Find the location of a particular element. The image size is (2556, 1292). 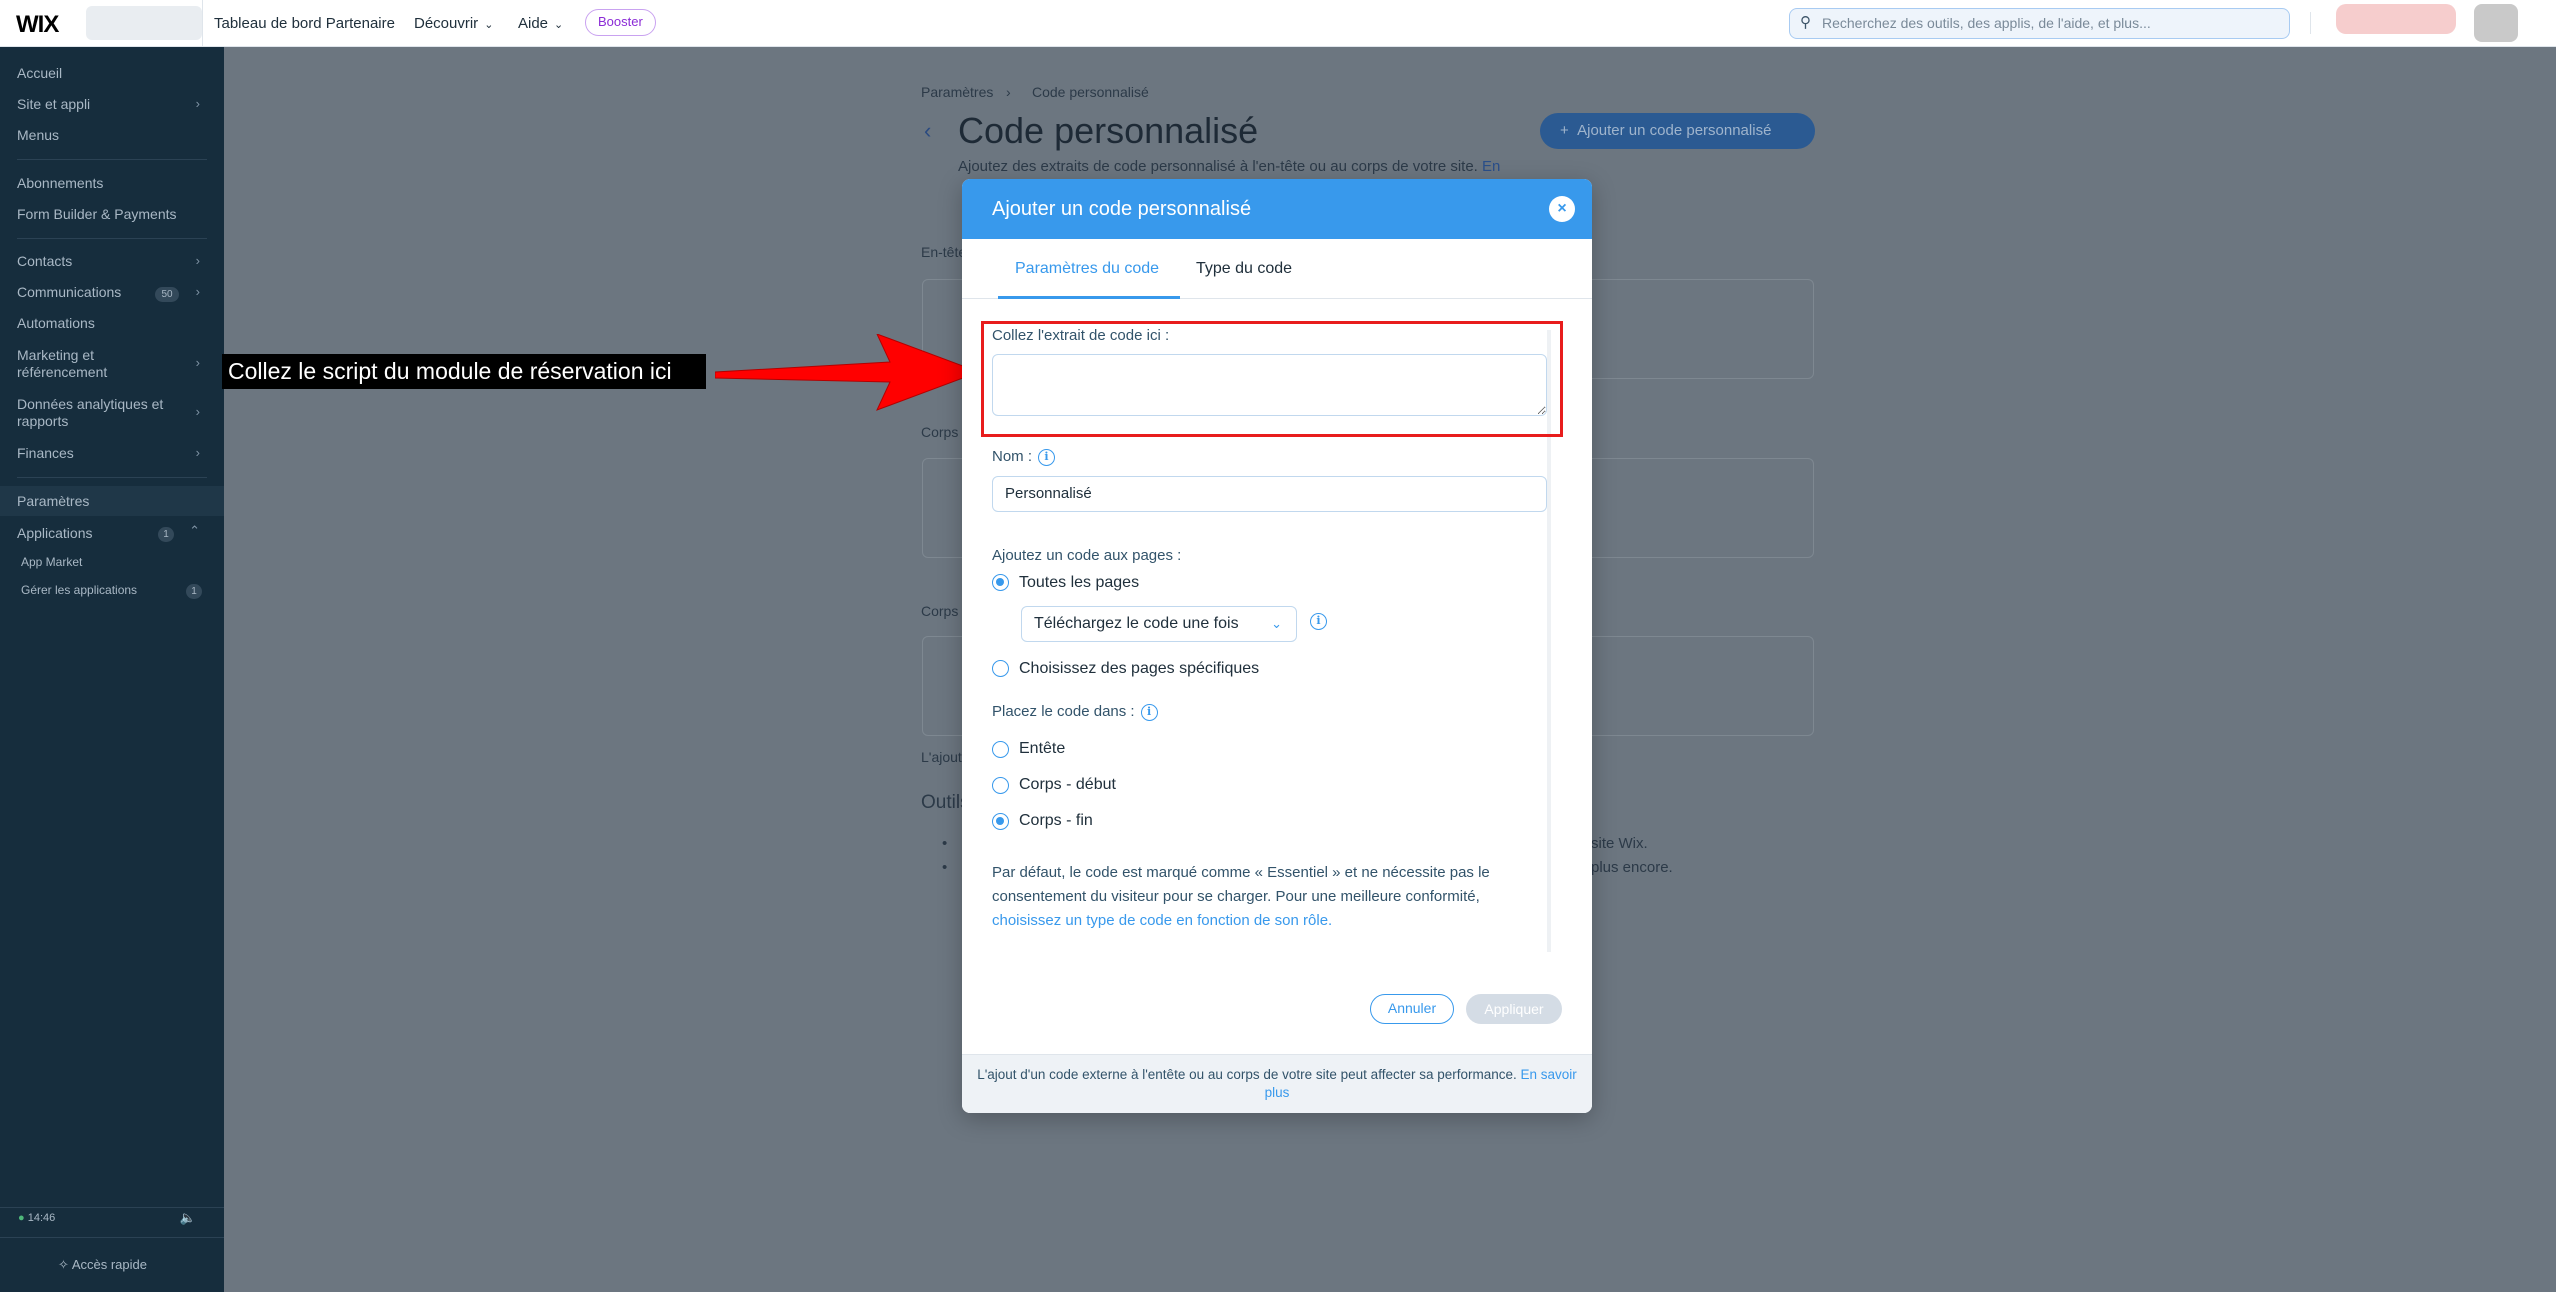

search-icon: ⚲ is located at coordinates (1805, 22).